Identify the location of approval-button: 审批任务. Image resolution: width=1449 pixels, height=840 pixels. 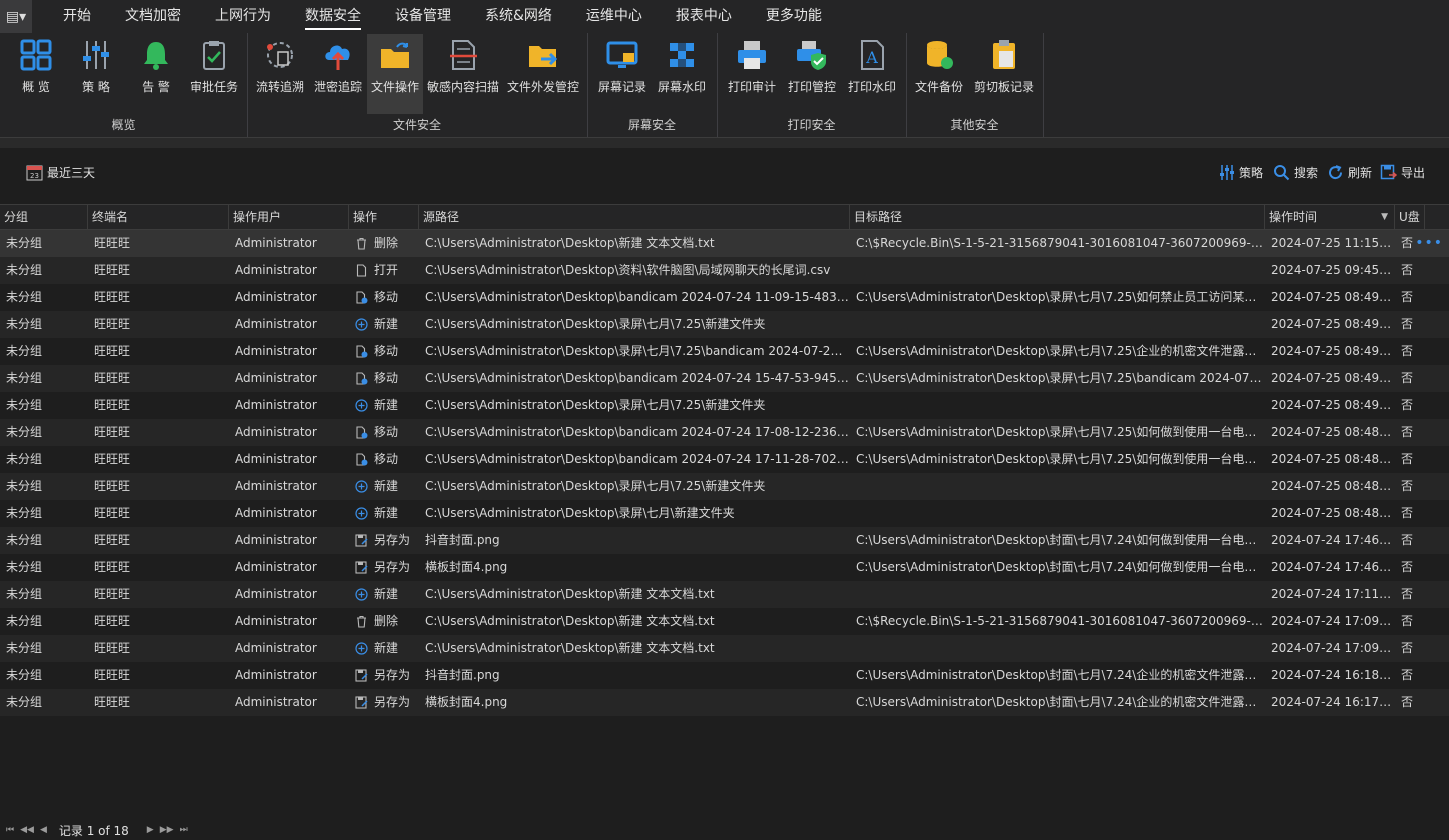
(214, 74).